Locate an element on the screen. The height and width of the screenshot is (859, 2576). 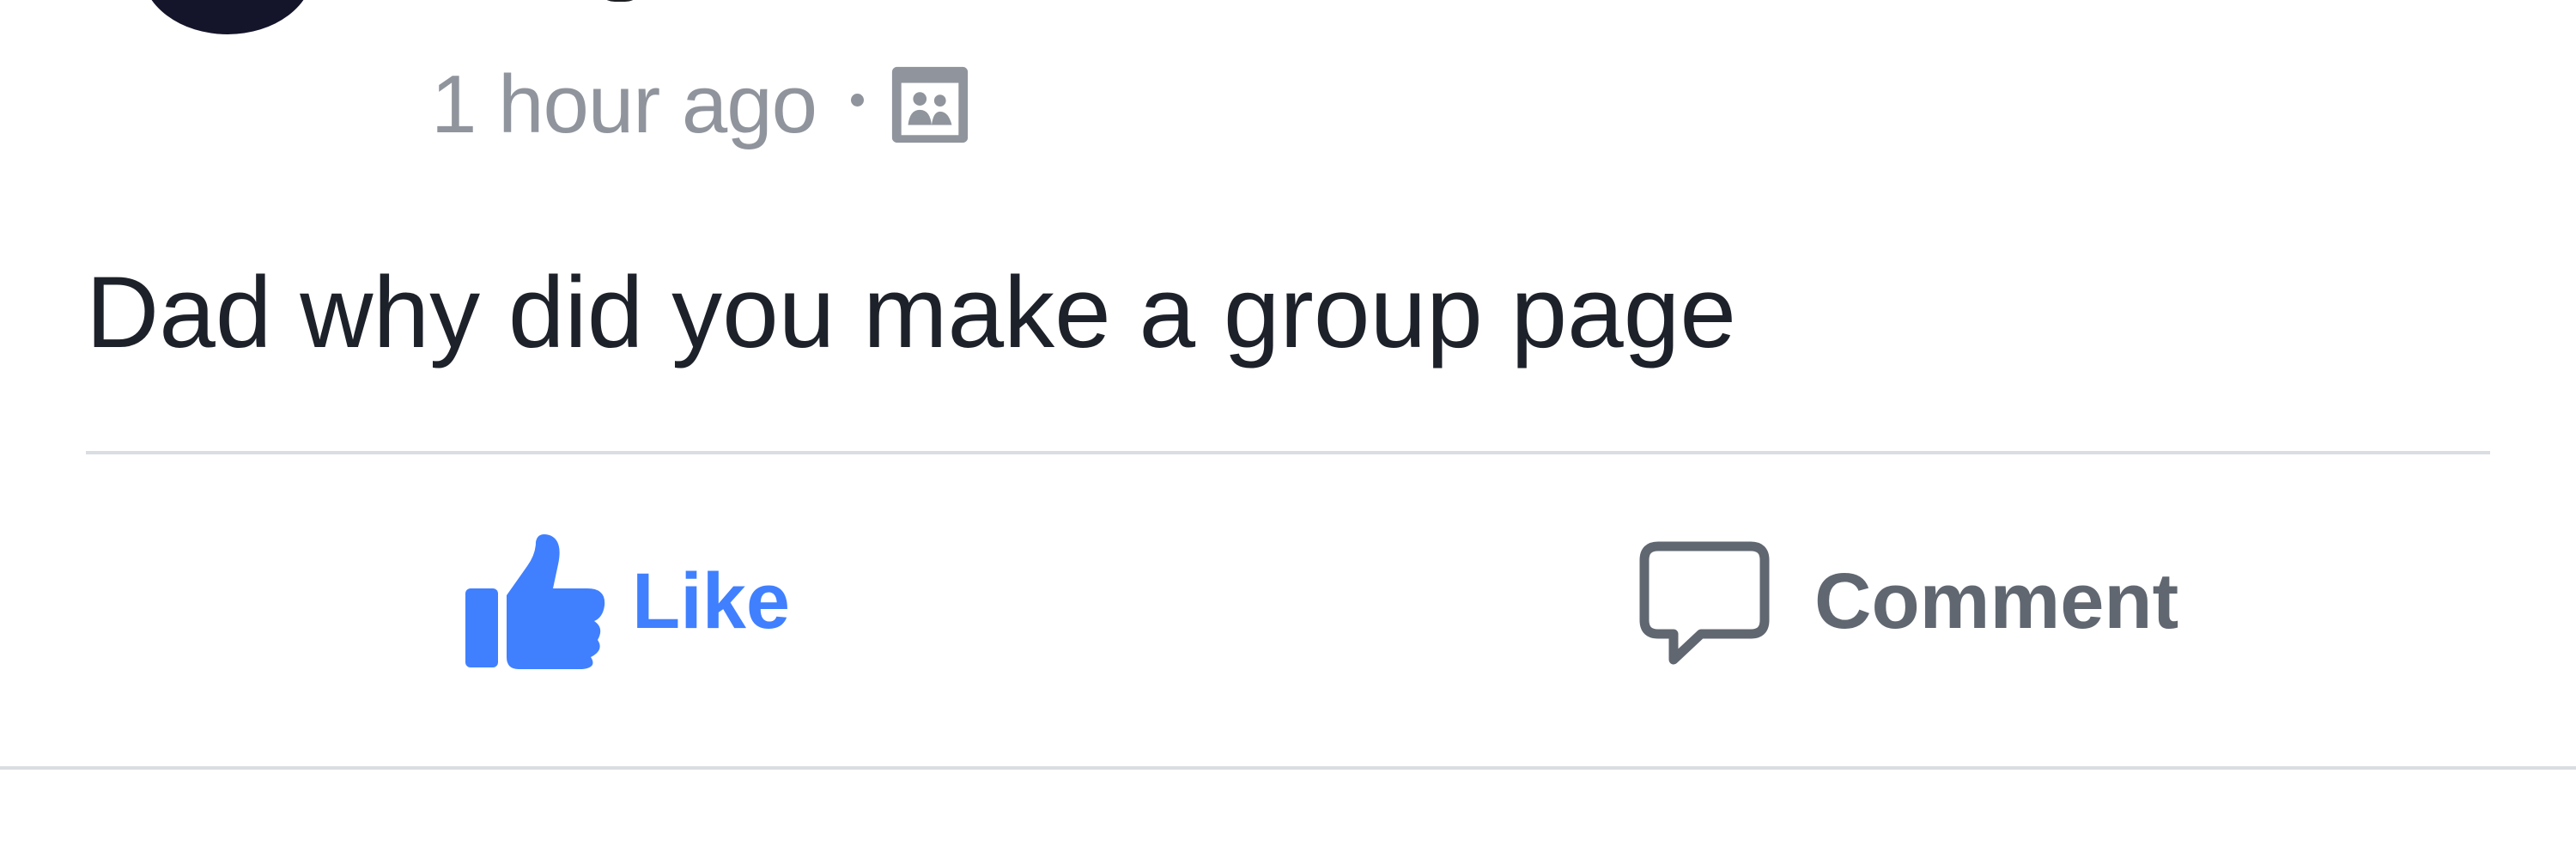
post-text: Dad why did you make a group page is located at coordinates (911, 313).